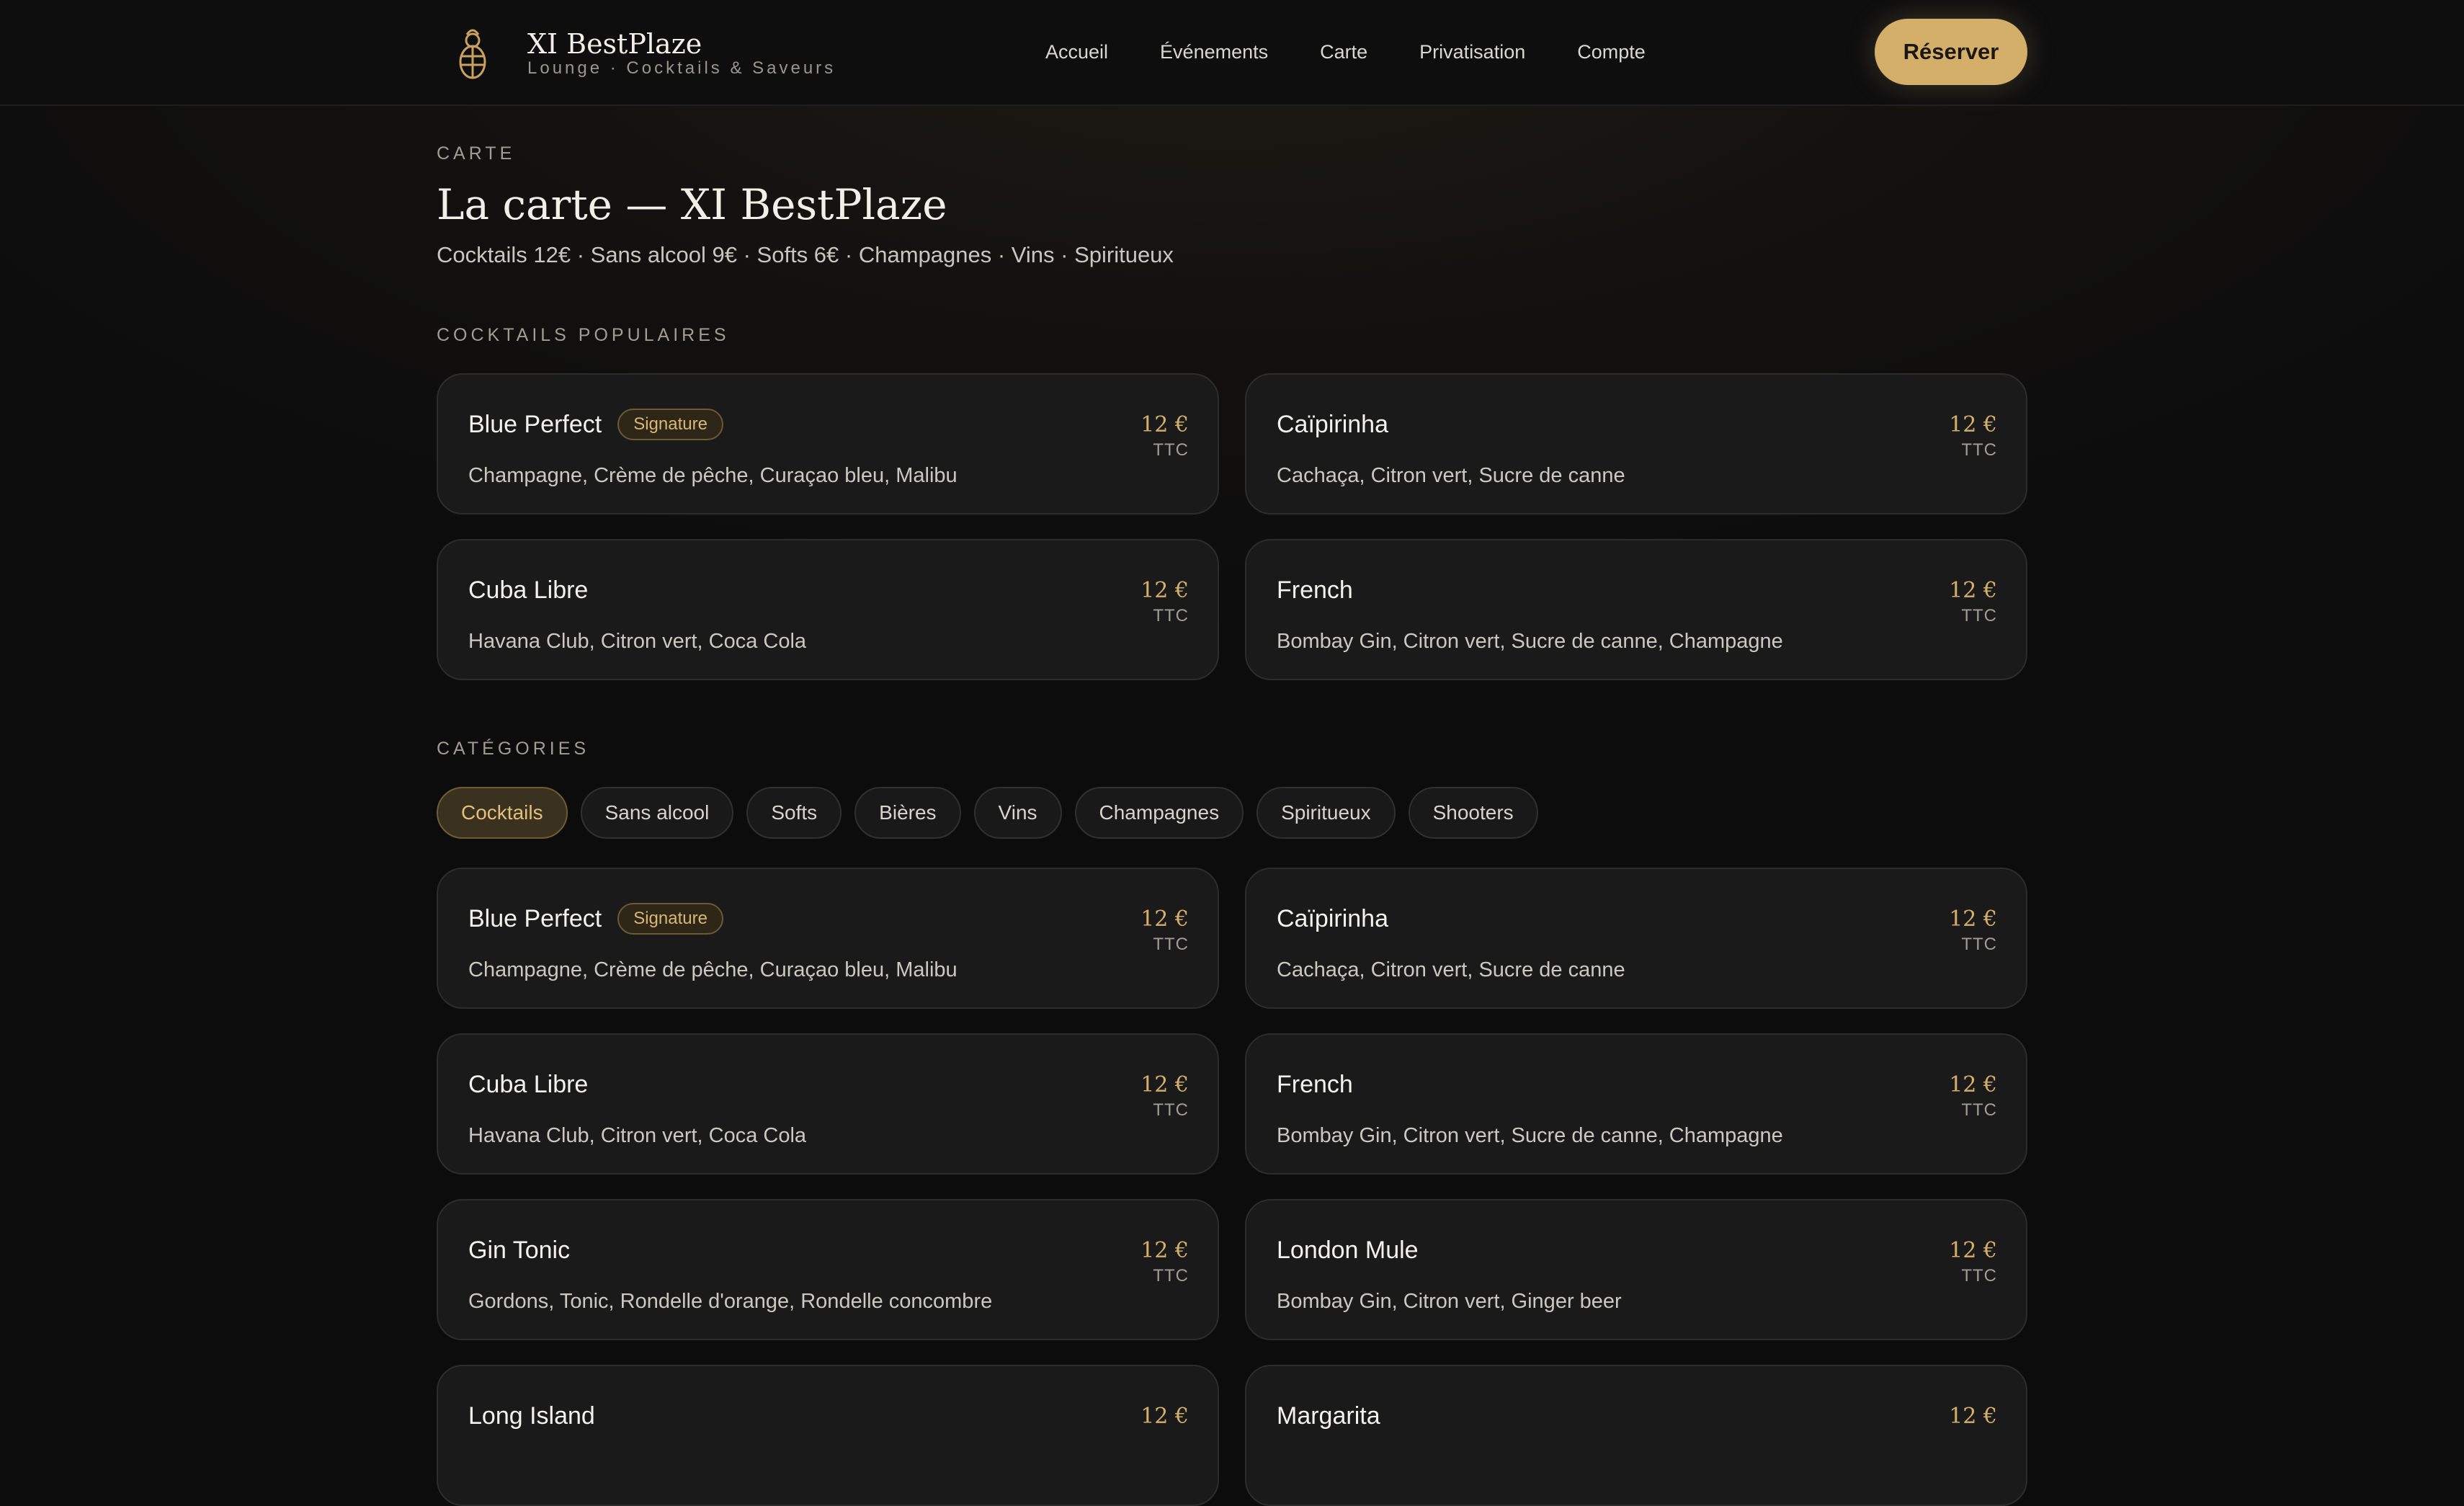 The height and width of the screenshot is (1506, 2464). Describe the element at coordinates (1951, 52) in the screenshot. I see `reserve-button: Réserver` at that location.